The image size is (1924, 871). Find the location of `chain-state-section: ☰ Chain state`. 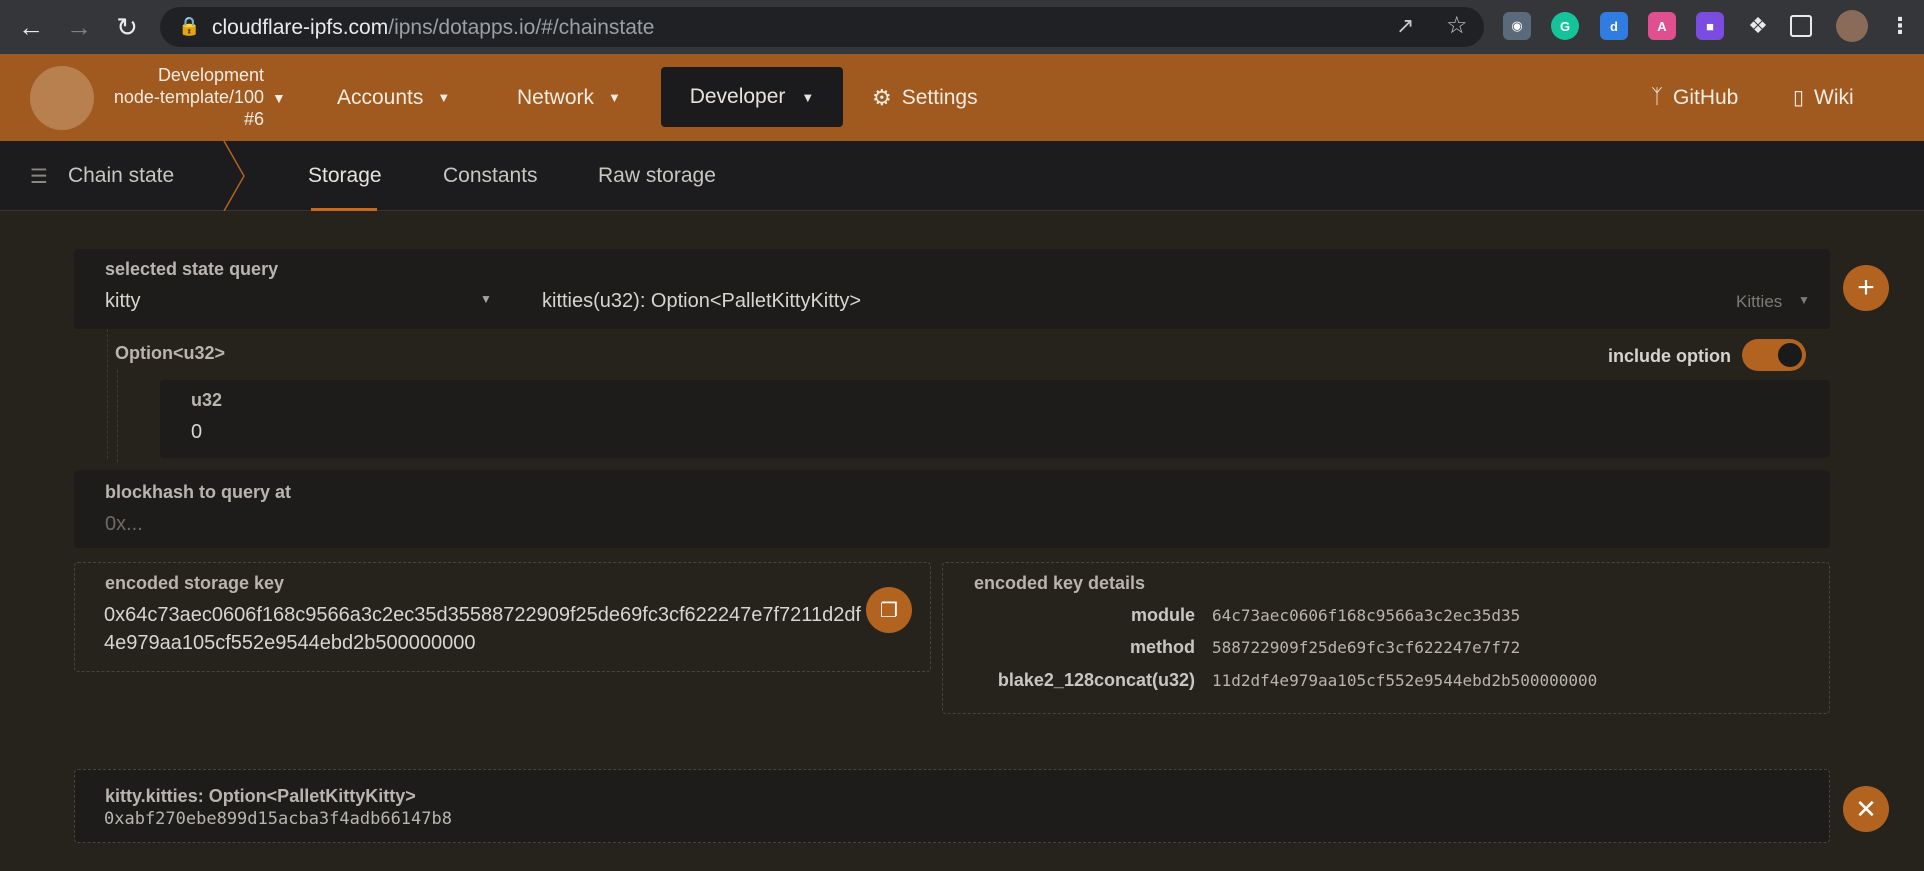

chain-state-section: ☰ Chain state is located at coordinates (102, 176).